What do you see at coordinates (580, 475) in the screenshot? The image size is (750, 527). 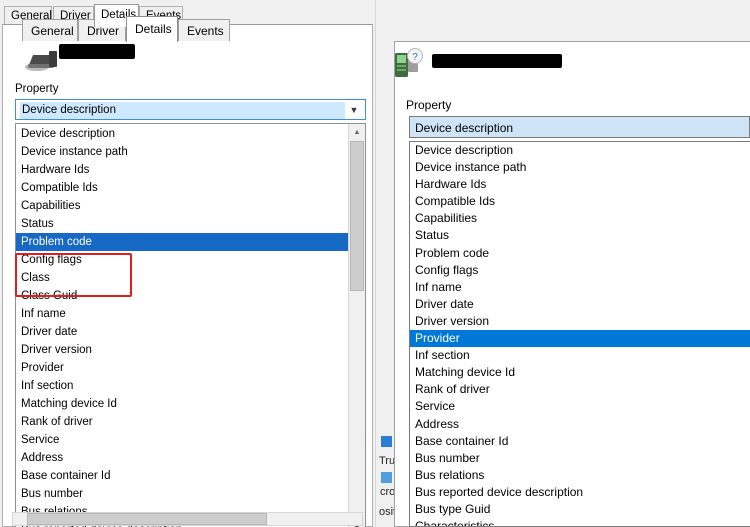 I see `list-item: Bus relations` at bounding box center [580, 475].